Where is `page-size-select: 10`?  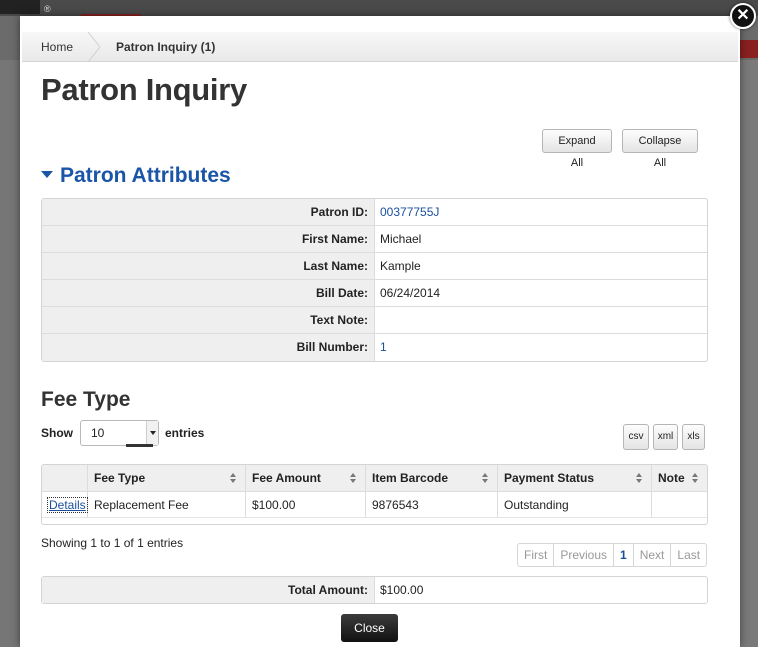 page-size-select: 10 is located at coordinates (119, 433).